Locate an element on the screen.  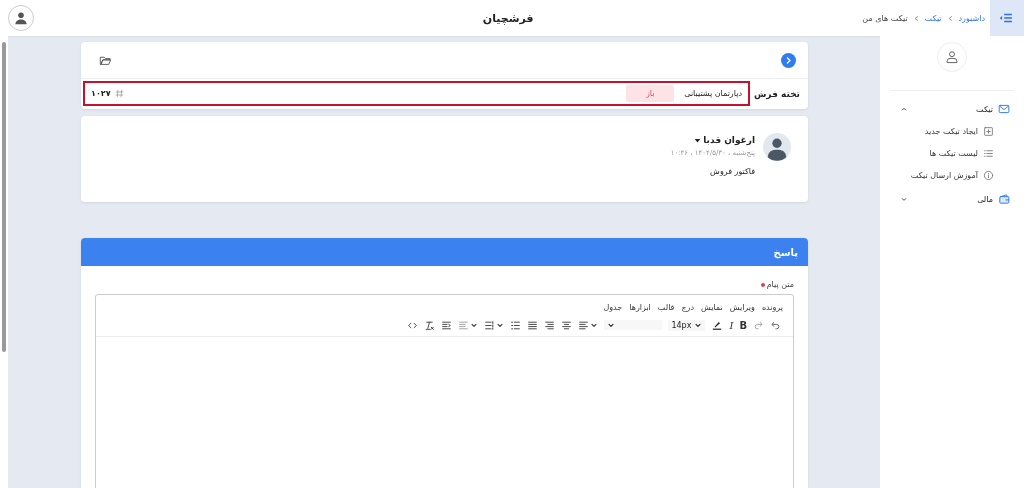
menu-item: جدول is located at coordinates (613, 307).